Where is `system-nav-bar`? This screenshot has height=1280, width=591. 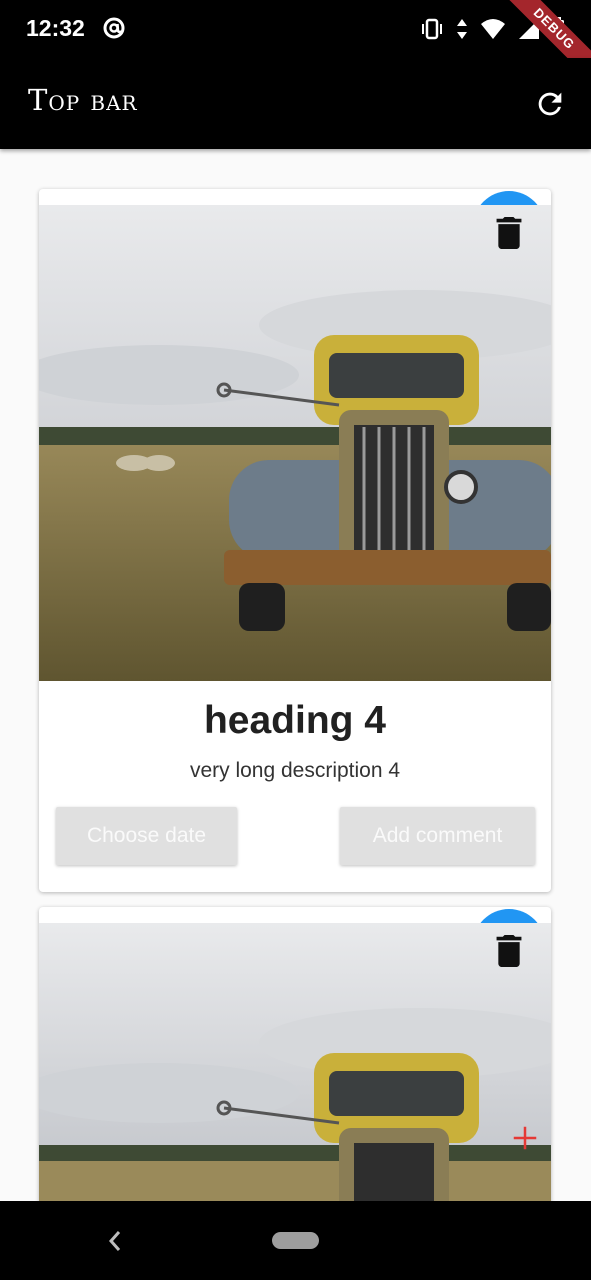 system-nav-bar is located at coordinates (295, 1240).